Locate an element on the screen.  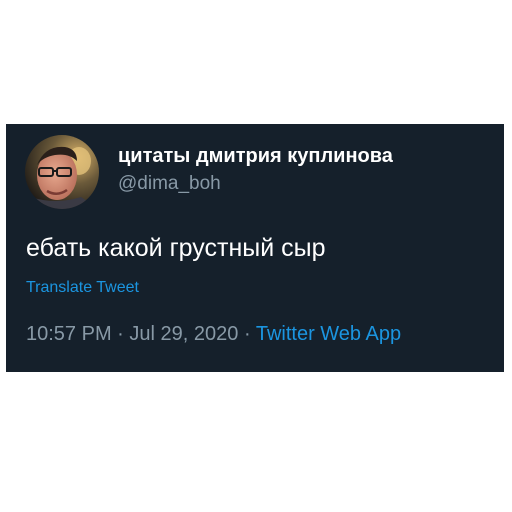
translate-tweet-link: Translate Tweet is located at coordinates (82, 288).